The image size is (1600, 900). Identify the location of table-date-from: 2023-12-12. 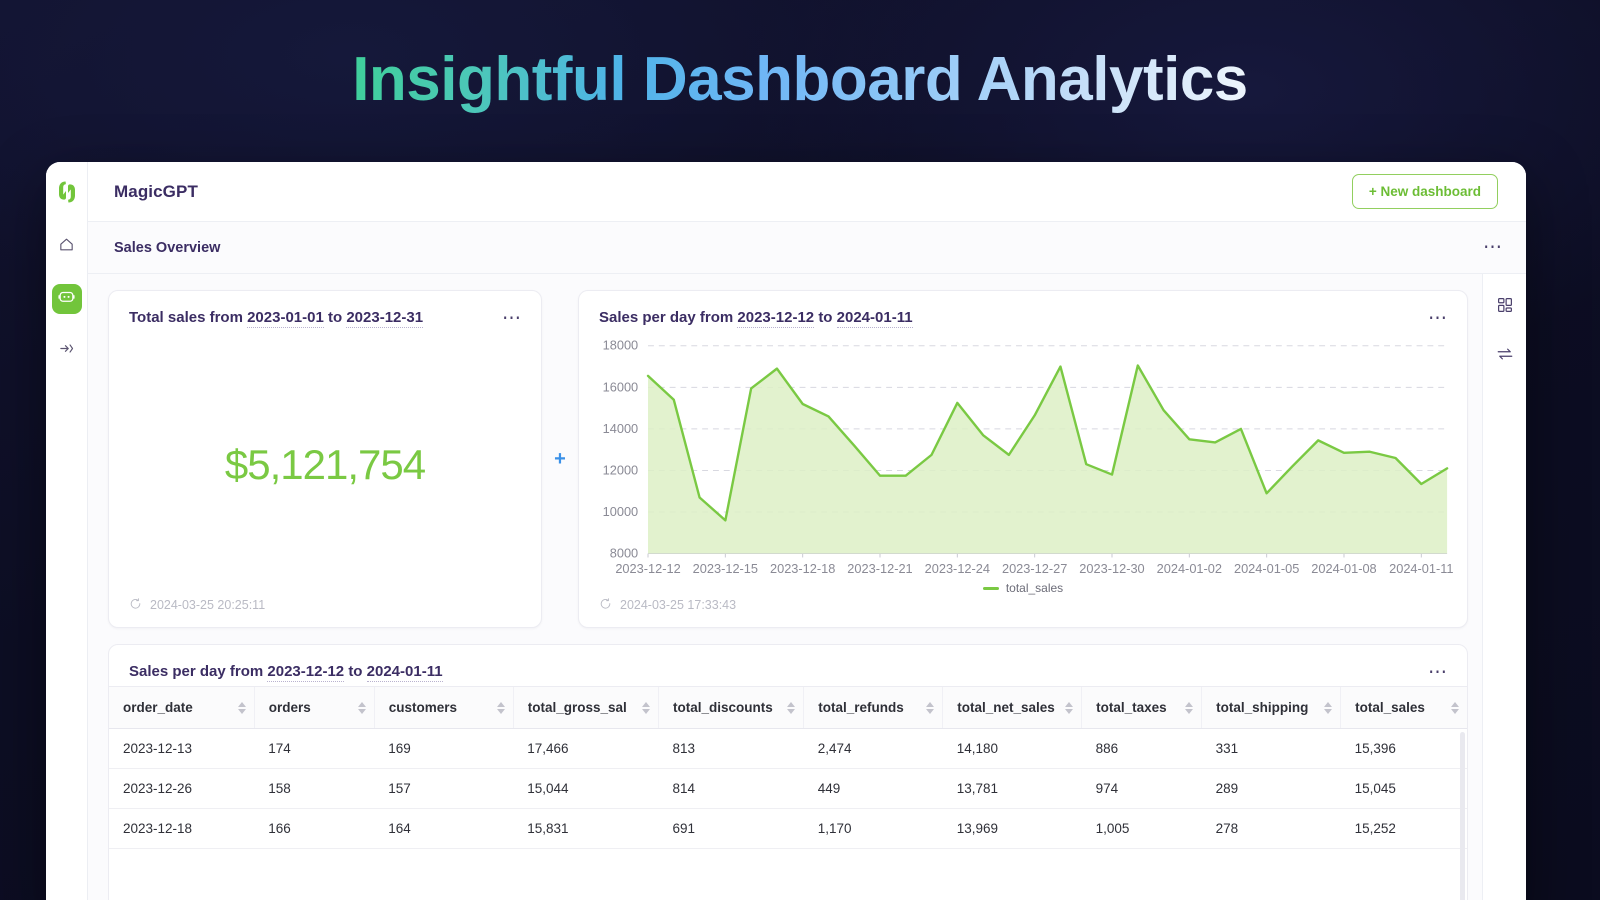
(306, 672).